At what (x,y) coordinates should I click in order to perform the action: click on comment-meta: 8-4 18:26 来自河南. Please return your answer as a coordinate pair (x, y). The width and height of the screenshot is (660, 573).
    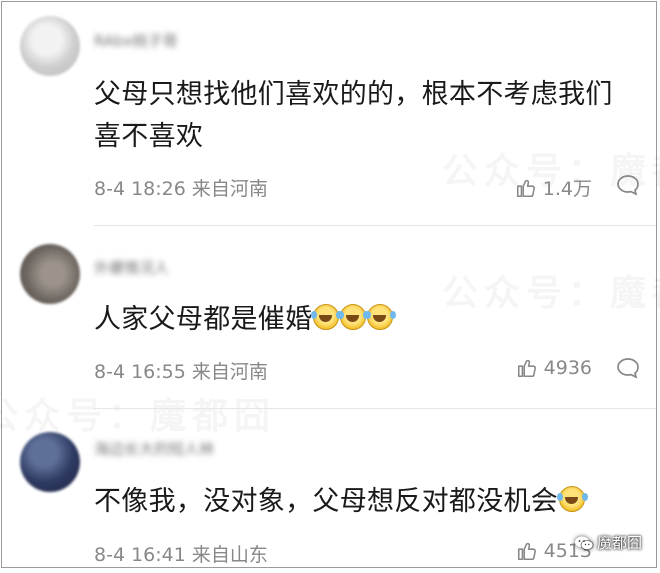
    Looking at the image, I should click on (181, 187).